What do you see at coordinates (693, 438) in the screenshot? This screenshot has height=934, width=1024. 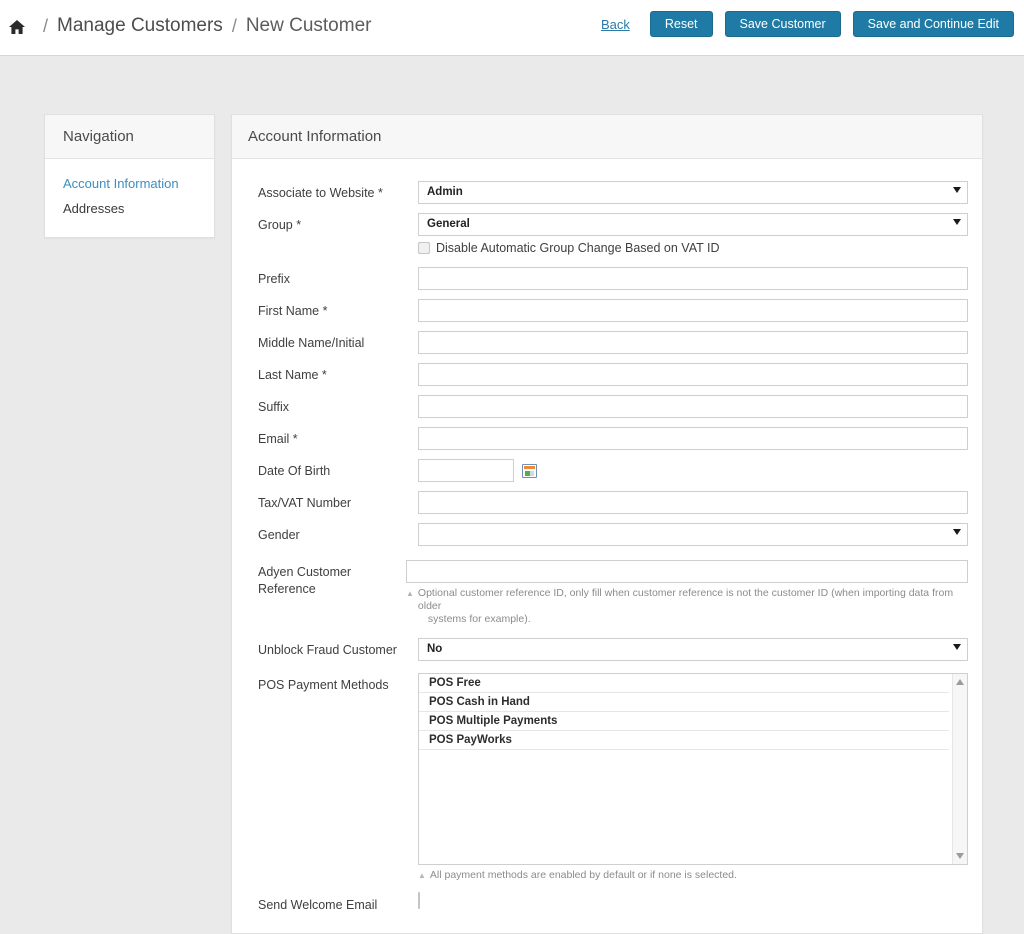 I see `email-input` at bounding box center [693, 438].